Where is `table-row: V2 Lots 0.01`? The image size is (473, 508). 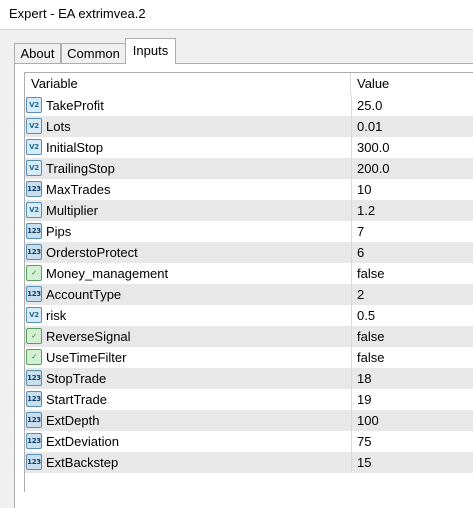 table-row: V2 Lots 0.01 is located at coordinates (249, 126).